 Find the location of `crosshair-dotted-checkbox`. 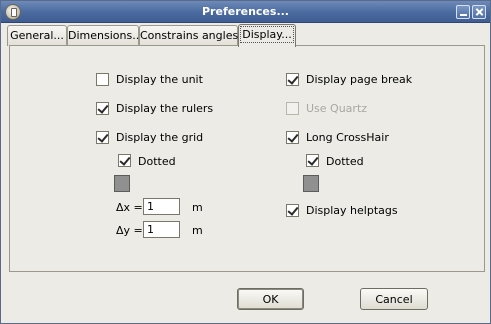

crosshair-dotted-checkbox is located at coordinates (312, 160).